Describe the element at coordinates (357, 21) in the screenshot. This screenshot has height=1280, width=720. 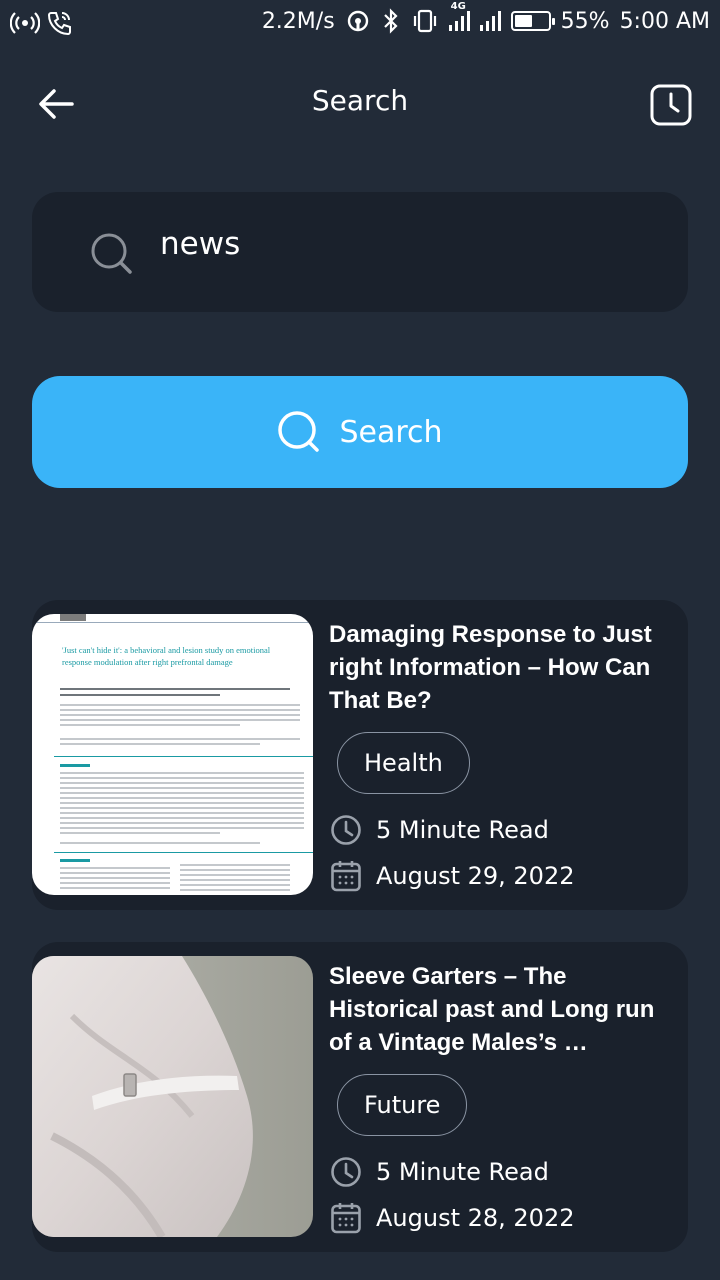
I see `hotspot-share-icon` at that location.